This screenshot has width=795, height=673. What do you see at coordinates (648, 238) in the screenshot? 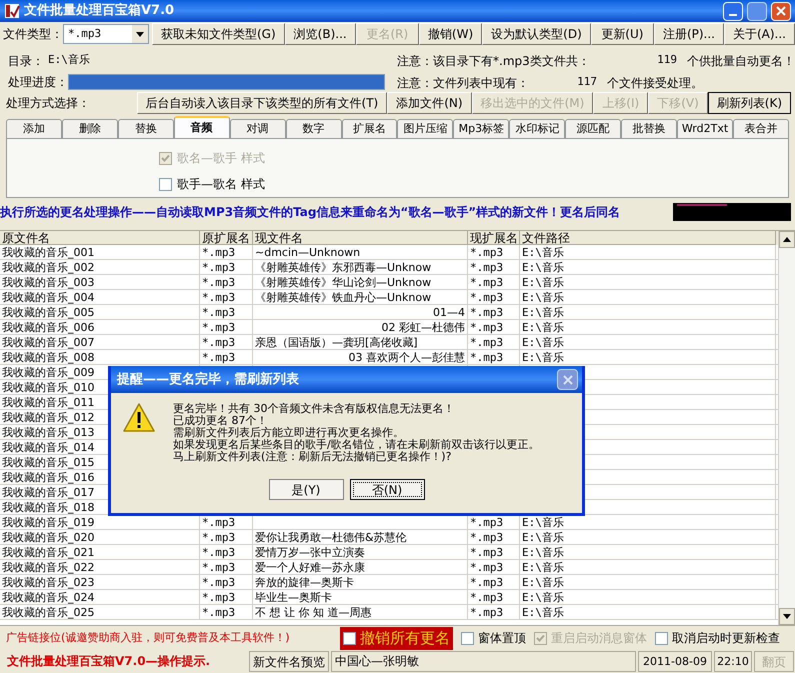
I see `column-header: 文件路径` at bounding box center [648, 238].